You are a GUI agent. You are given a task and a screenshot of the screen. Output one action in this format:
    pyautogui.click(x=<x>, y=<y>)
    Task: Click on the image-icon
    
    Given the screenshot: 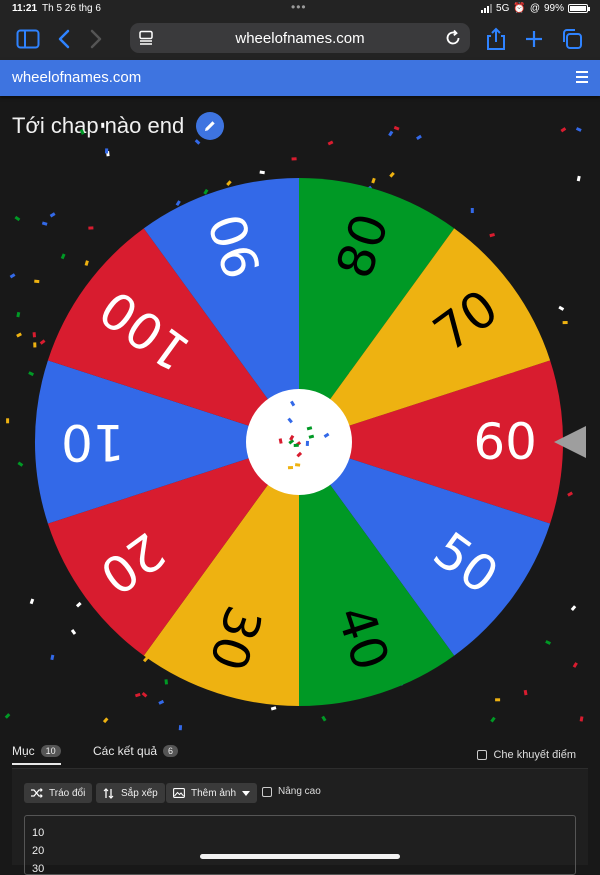 What is the action you would take?
    pyautogui.click(x=179, y=793)
    